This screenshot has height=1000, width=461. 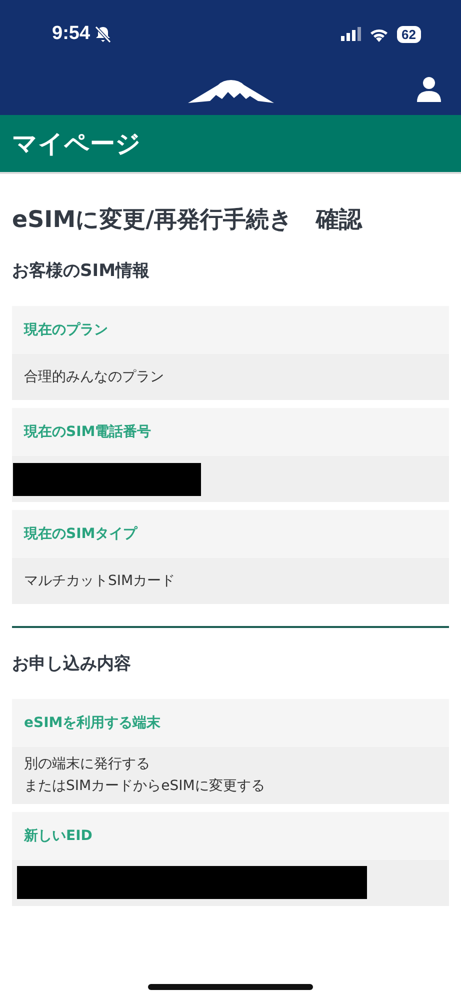 I want to click on page-header-title: マイページ, so click(x=76, y=144).